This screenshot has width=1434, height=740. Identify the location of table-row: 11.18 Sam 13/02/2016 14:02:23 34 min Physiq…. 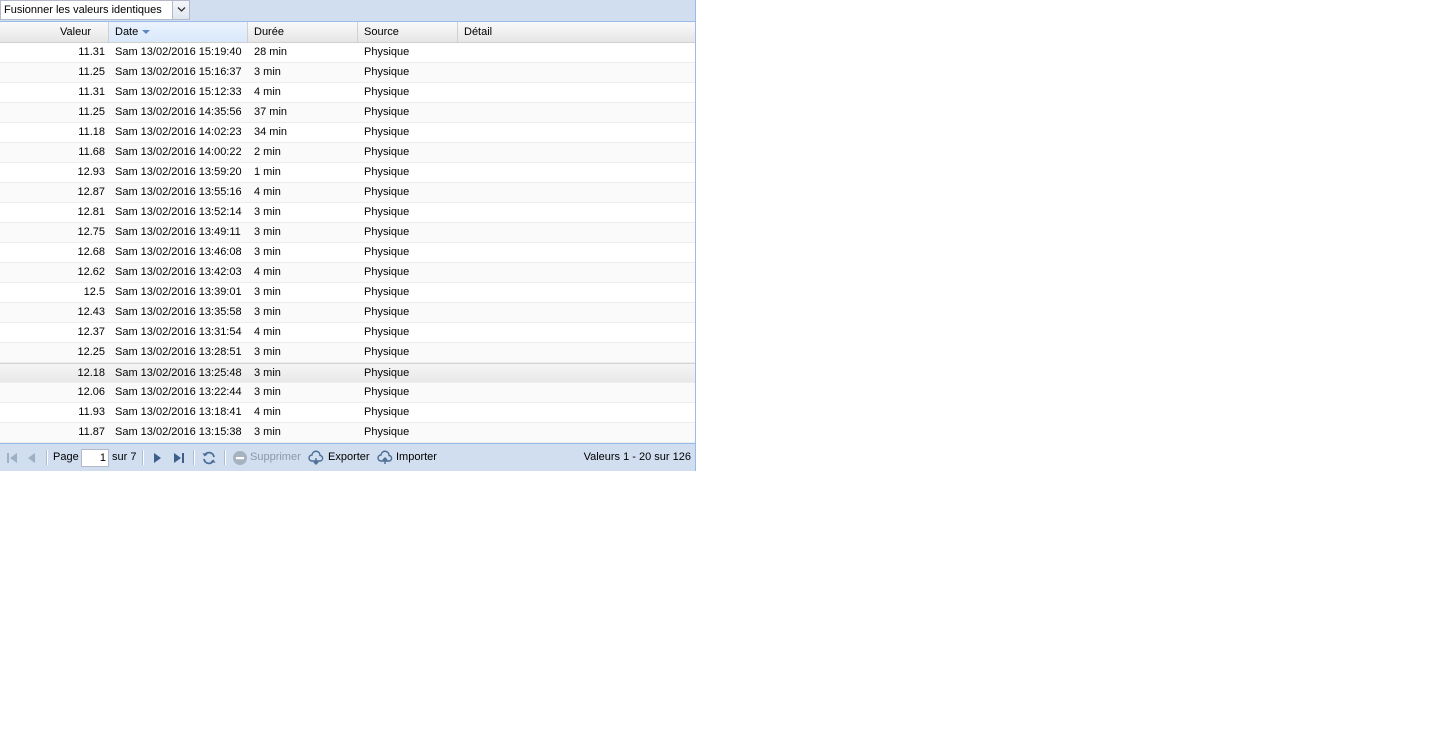
(347, 133).